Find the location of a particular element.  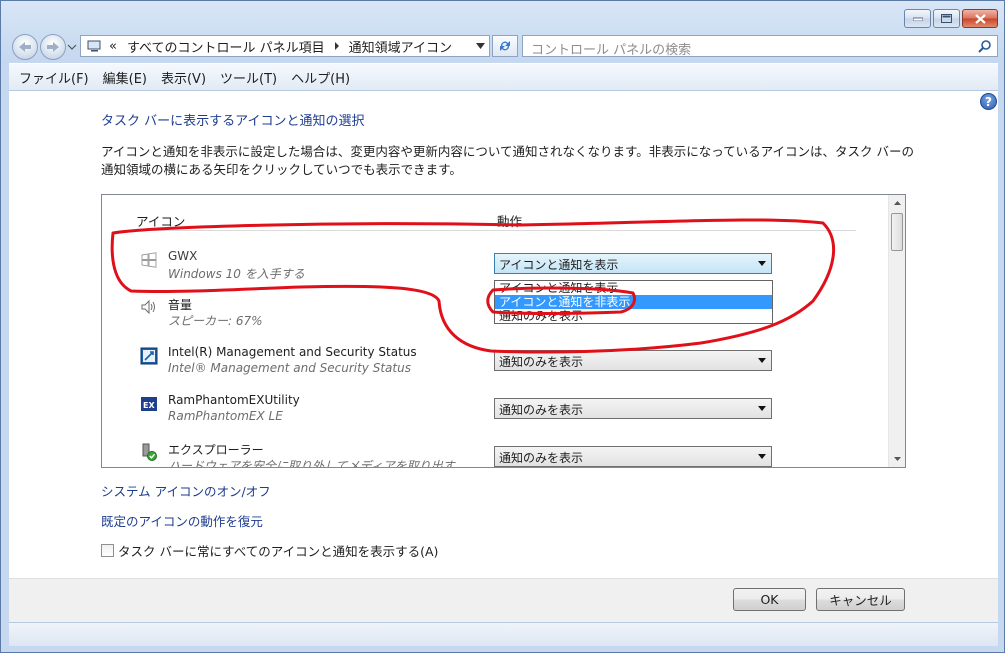

menu-tools: ツール(T) is located at coordinates (248, 77).